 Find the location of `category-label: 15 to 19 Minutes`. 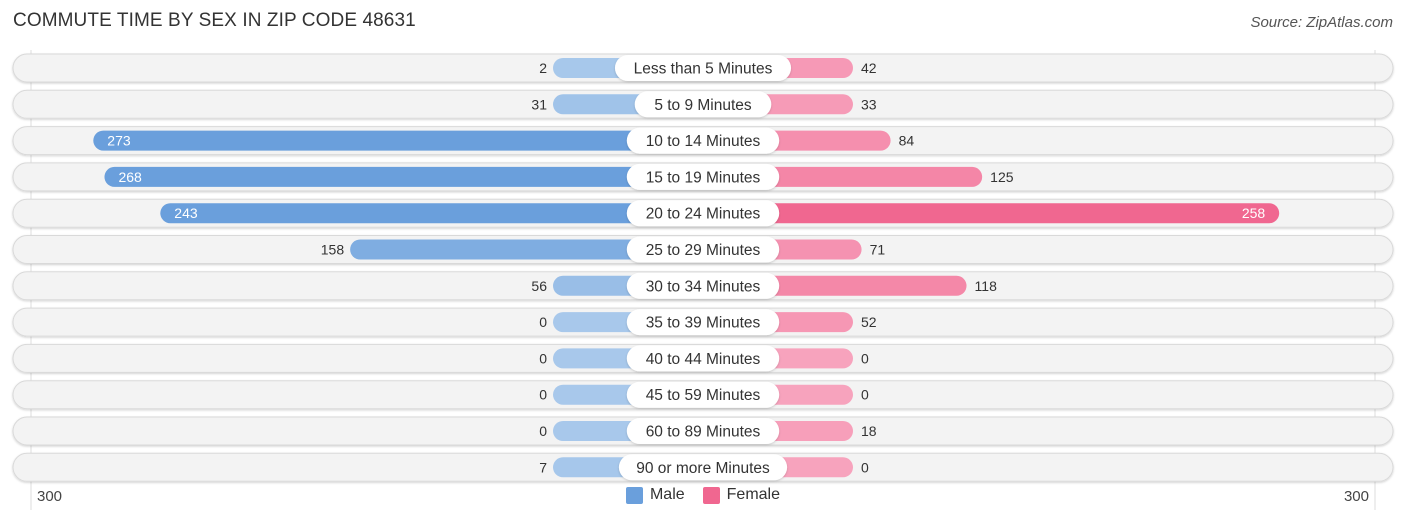

category-label: 15 to 19 Minutes is located at coordinates (703, 177).